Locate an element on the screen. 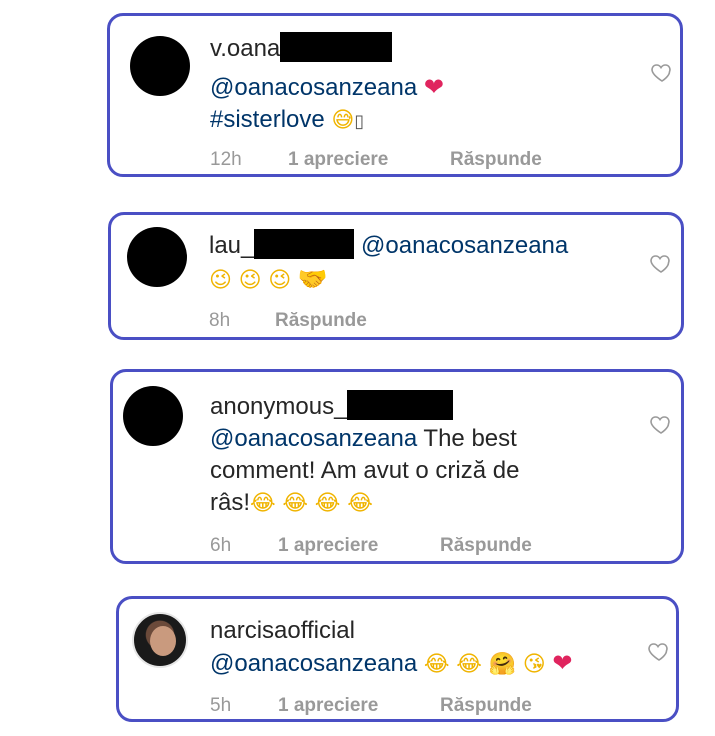 Image resolution: width=715 pixels, height=736 pixels. comment-line-2: @oanacosanzeana ❤ is located at coordinates (327, 87).